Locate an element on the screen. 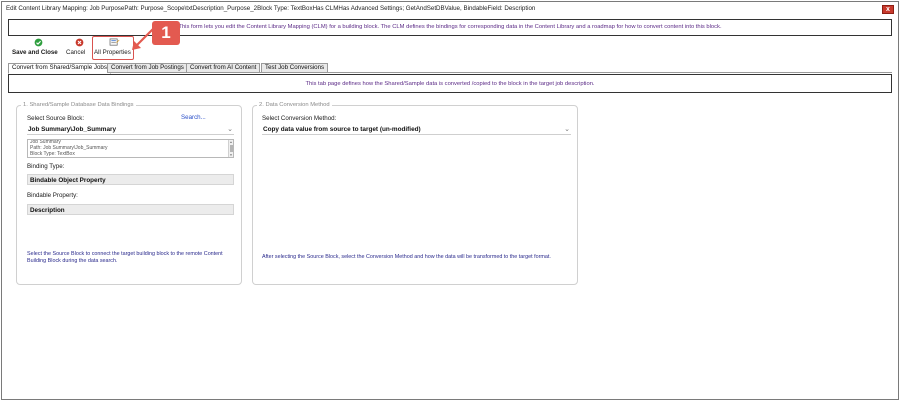  conversion-method-label: Select Conversion Method: is located at coordinates (299, 118).